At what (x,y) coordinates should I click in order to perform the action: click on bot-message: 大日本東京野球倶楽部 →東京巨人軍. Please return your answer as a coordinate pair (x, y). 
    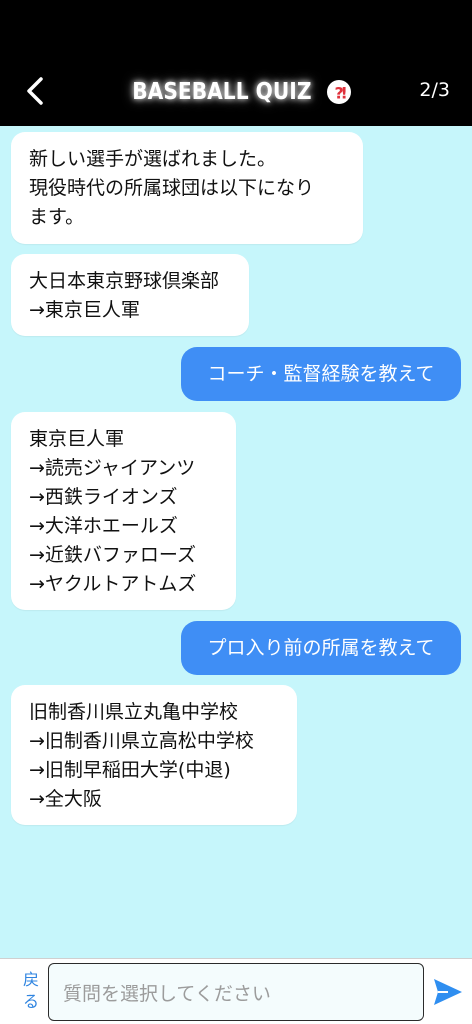
    Looking at the image, I should click on (130, 295).